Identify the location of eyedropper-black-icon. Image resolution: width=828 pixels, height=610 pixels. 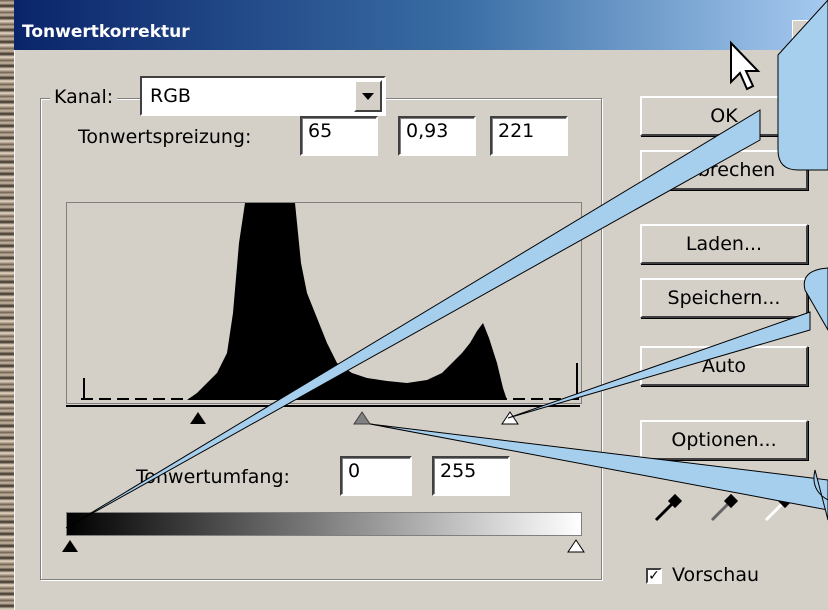
(668, 508).